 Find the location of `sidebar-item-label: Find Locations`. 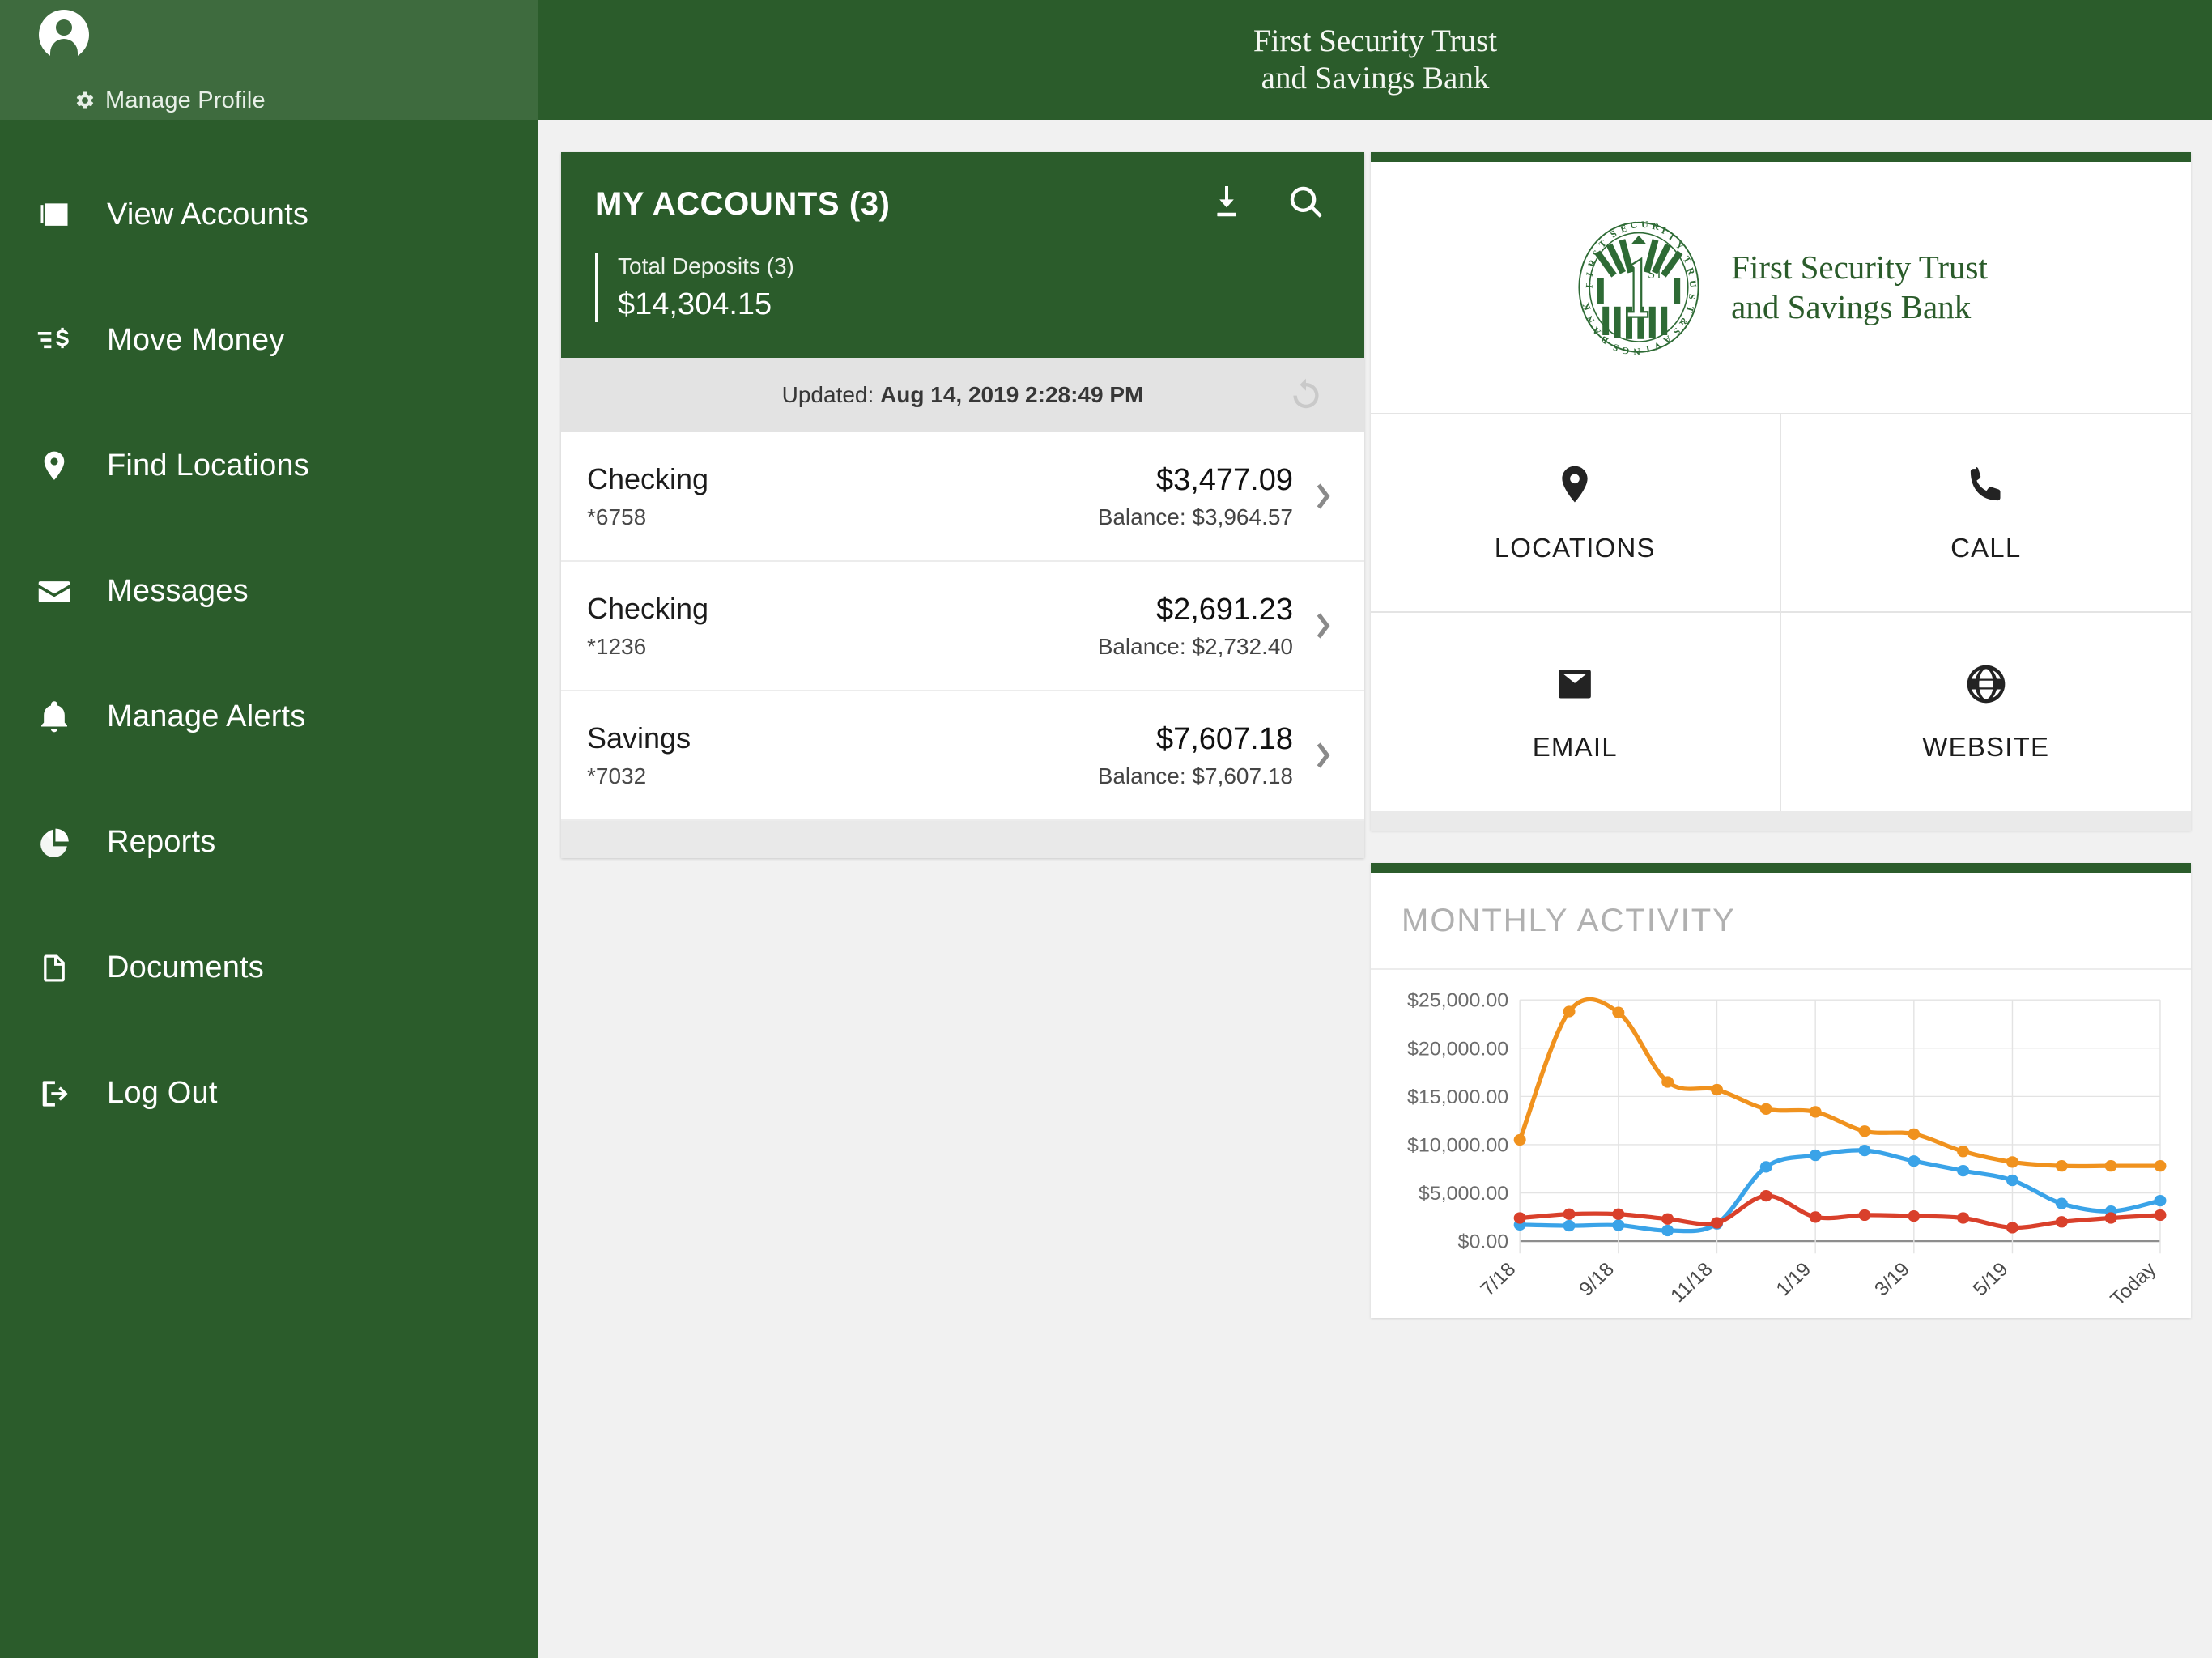

sidebar-item-label: Find Locations is located at coordinates (208, 466).